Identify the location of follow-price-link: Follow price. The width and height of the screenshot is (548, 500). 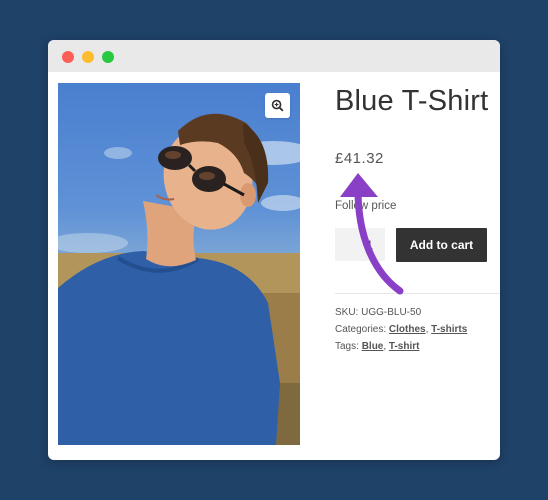
(365, 206).